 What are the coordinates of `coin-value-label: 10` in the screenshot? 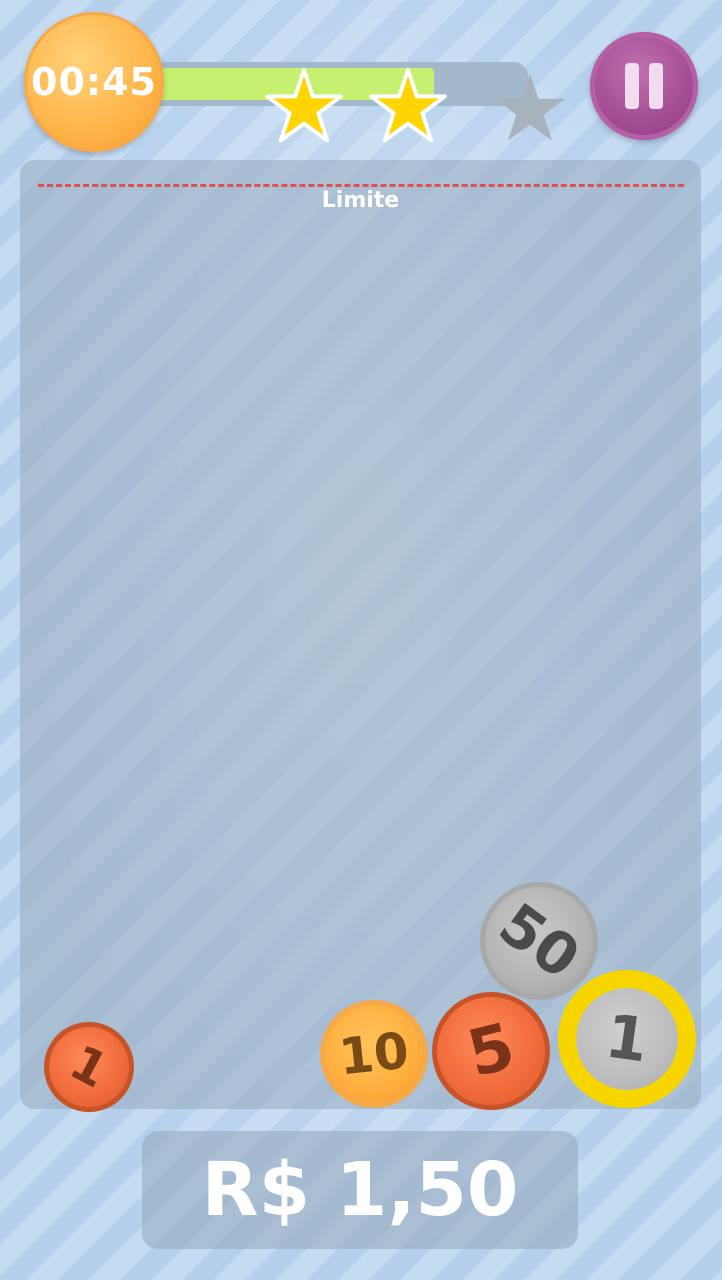 It's located at (374, 1054).